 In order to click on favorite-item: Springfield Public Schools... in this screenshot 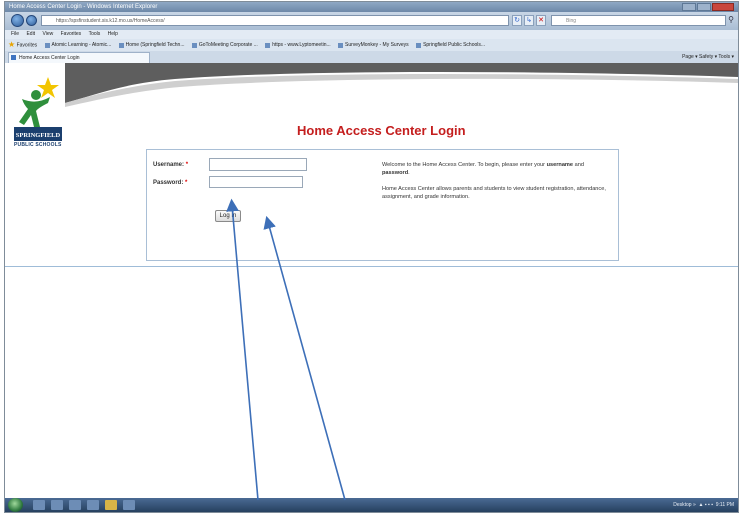, I will do `click(450, 45)`.